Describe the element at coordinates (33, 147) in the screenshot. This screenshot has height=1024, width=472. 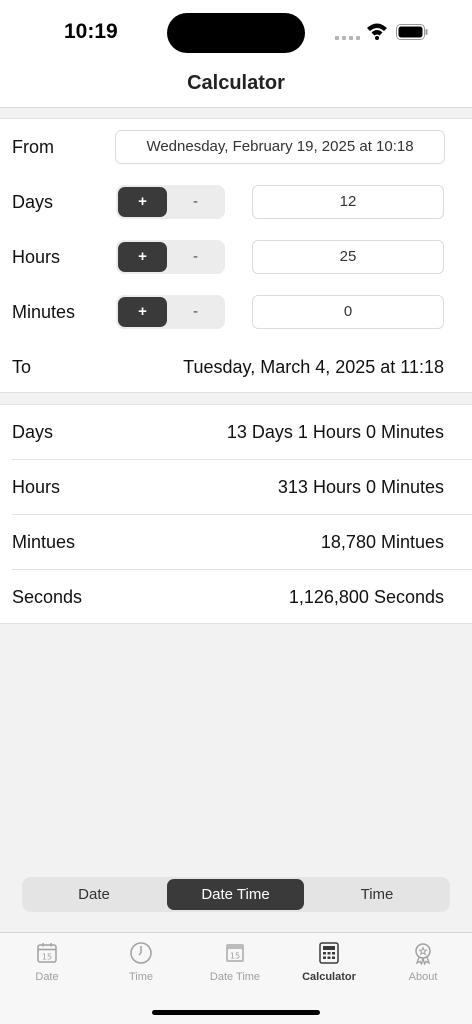
I see `from-label: From` at that location.